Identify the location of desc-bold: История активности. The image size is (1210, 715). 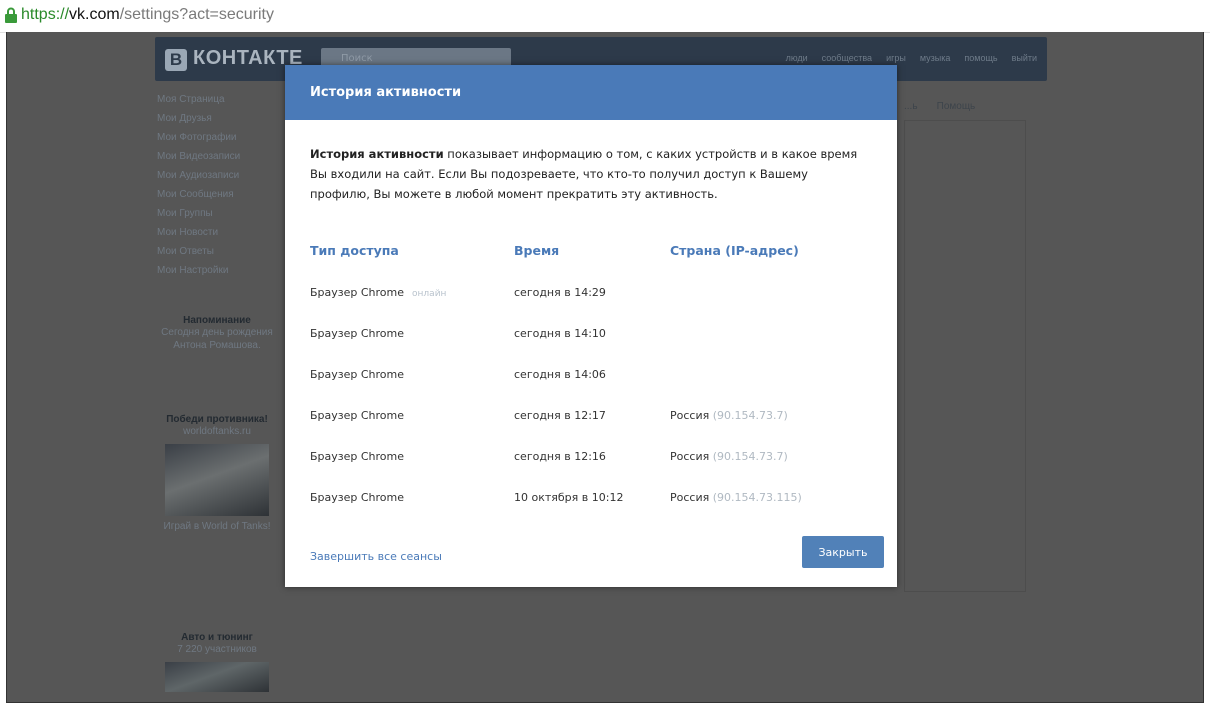
(377, 154).